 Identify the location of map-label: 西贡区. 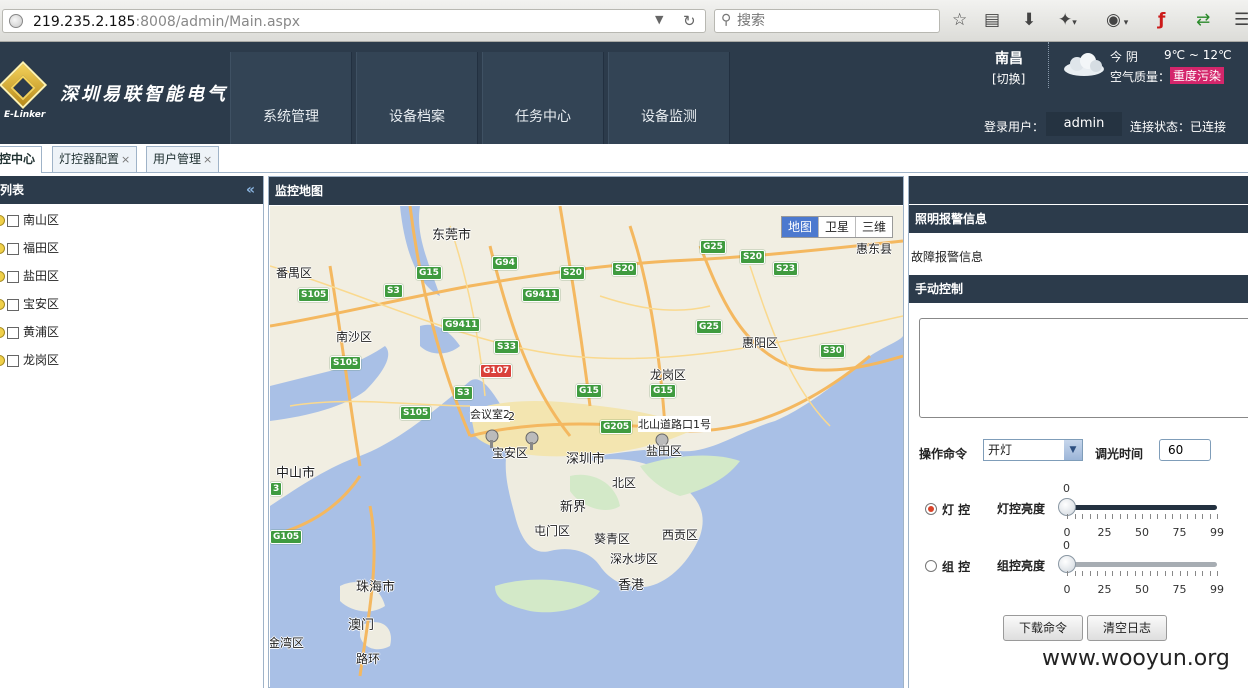
(680, 535).